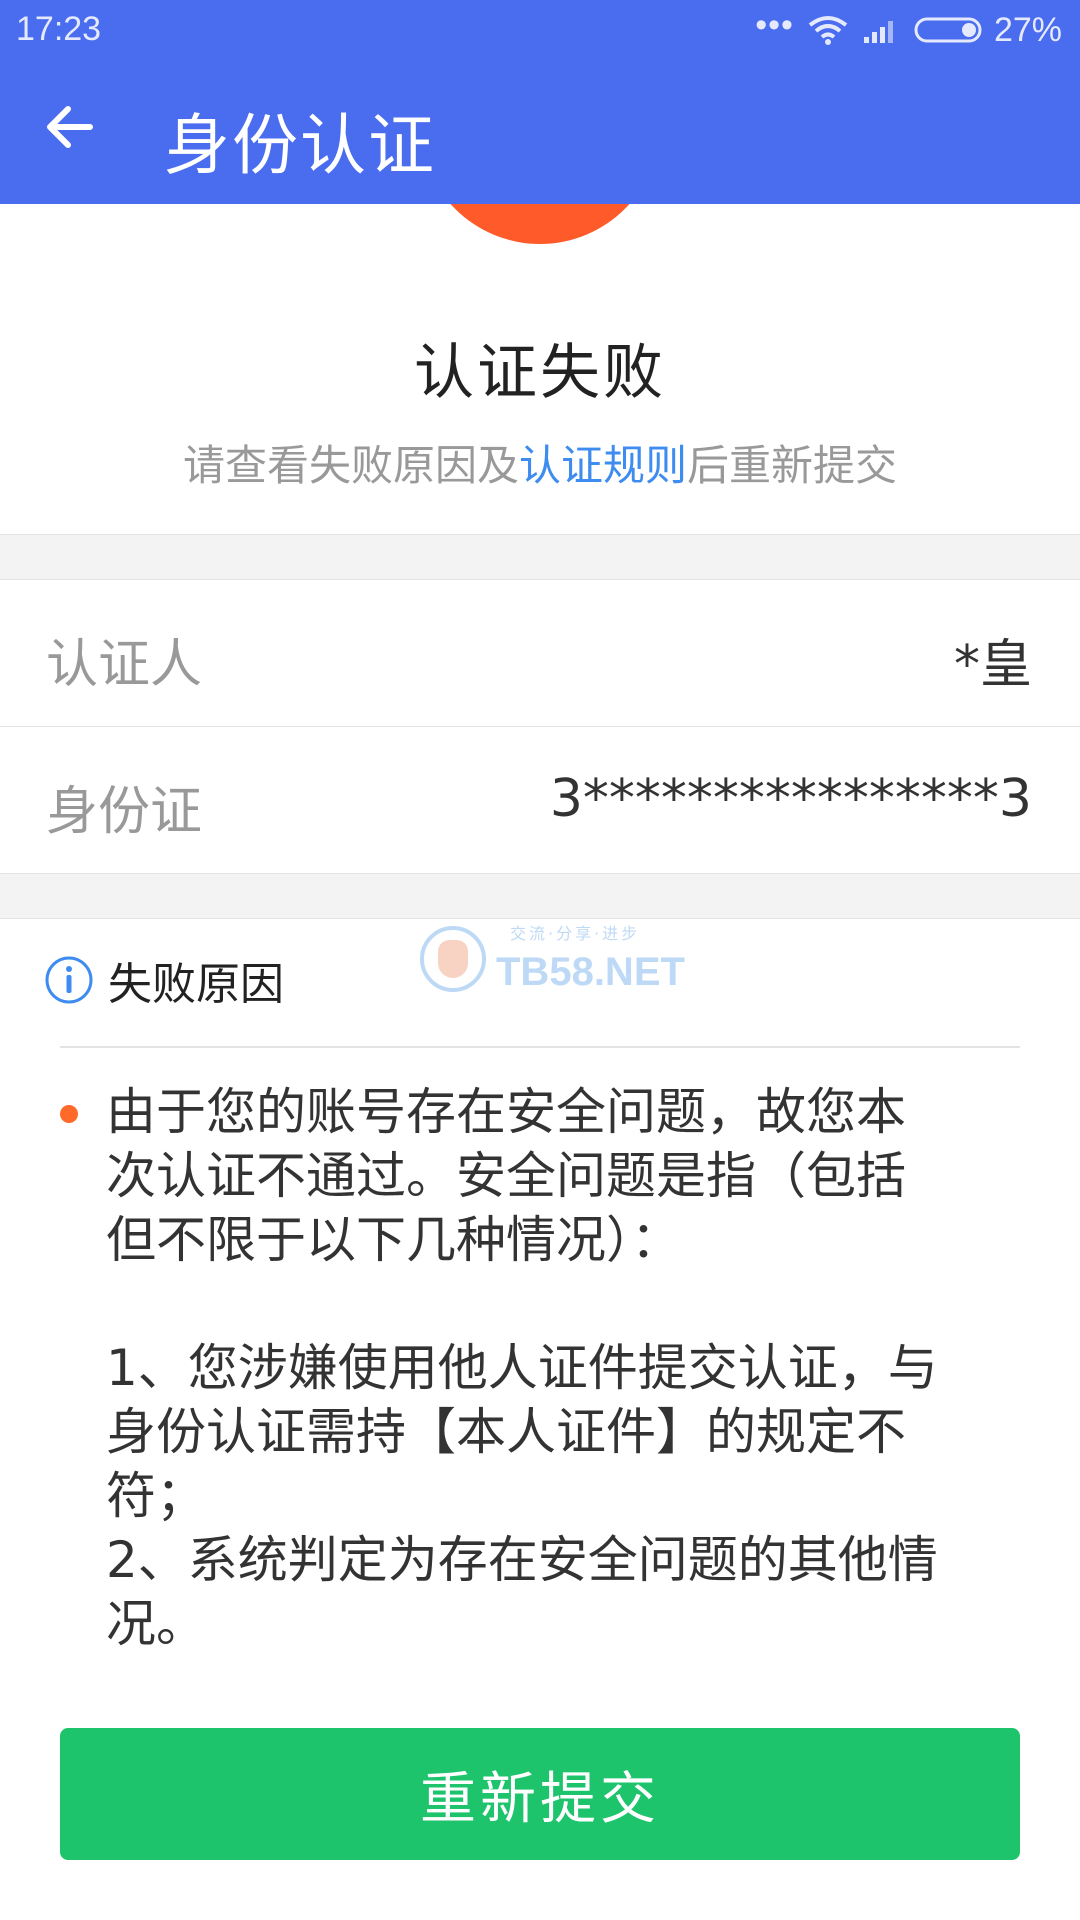 This screenshot has width=1080, height=1920. I want to click on reason-line: 次认证不通过。安全问题是指（包括, so click(506, 1176).